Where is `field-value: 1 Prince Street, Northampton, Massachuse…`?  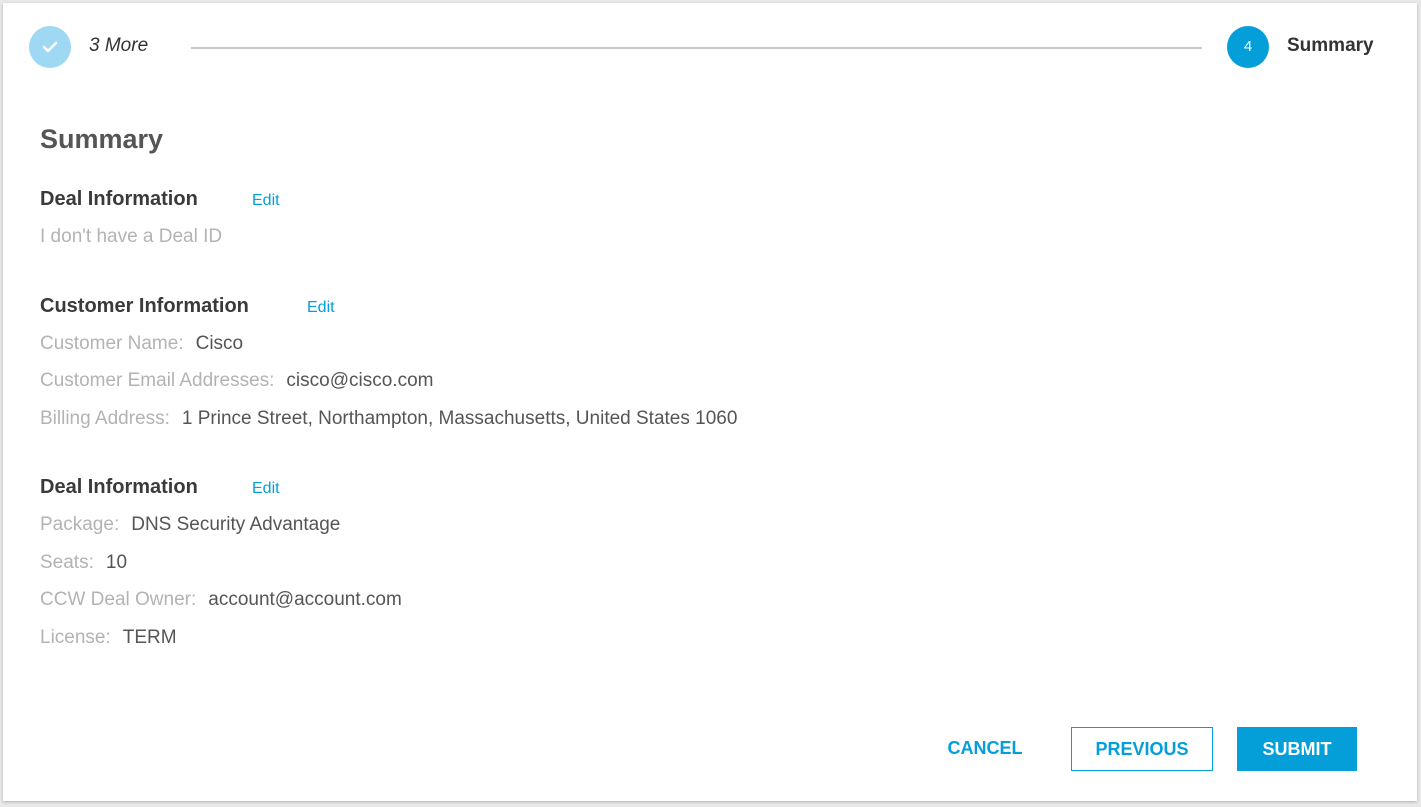 field-value: 1 Prince Street, Northampton, Massachuse… is located at coordinates (459, 418).